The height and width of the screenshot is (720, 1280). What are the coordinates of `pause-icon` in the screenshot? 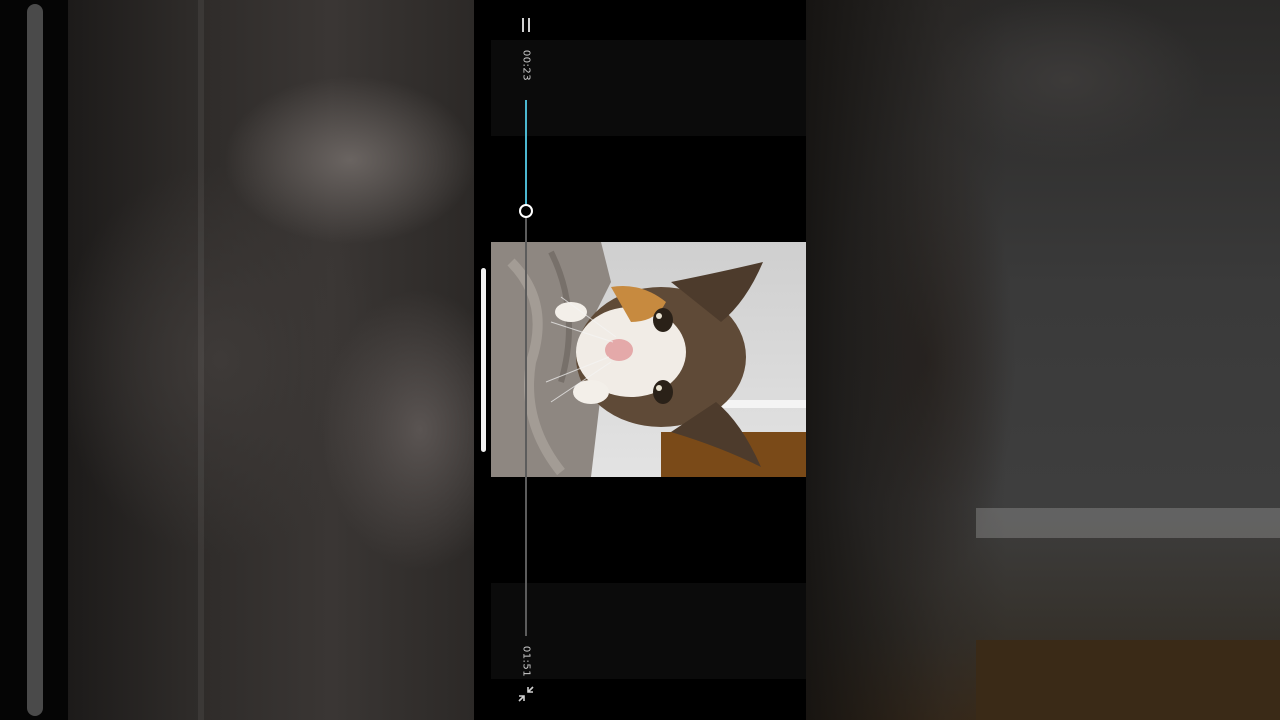 It's located at (526, 25).